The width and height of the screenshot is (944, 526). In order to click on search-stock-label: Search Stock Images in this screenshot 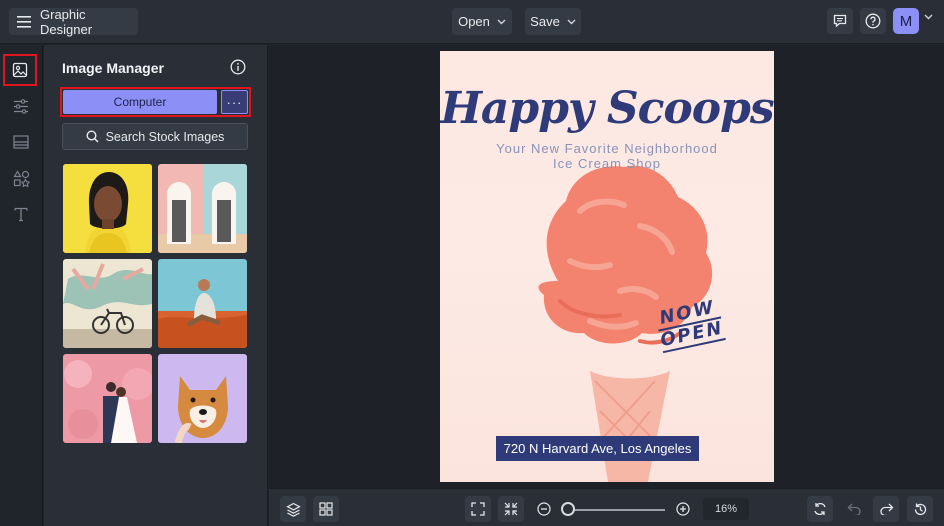, I will do `click(165, 136)`.